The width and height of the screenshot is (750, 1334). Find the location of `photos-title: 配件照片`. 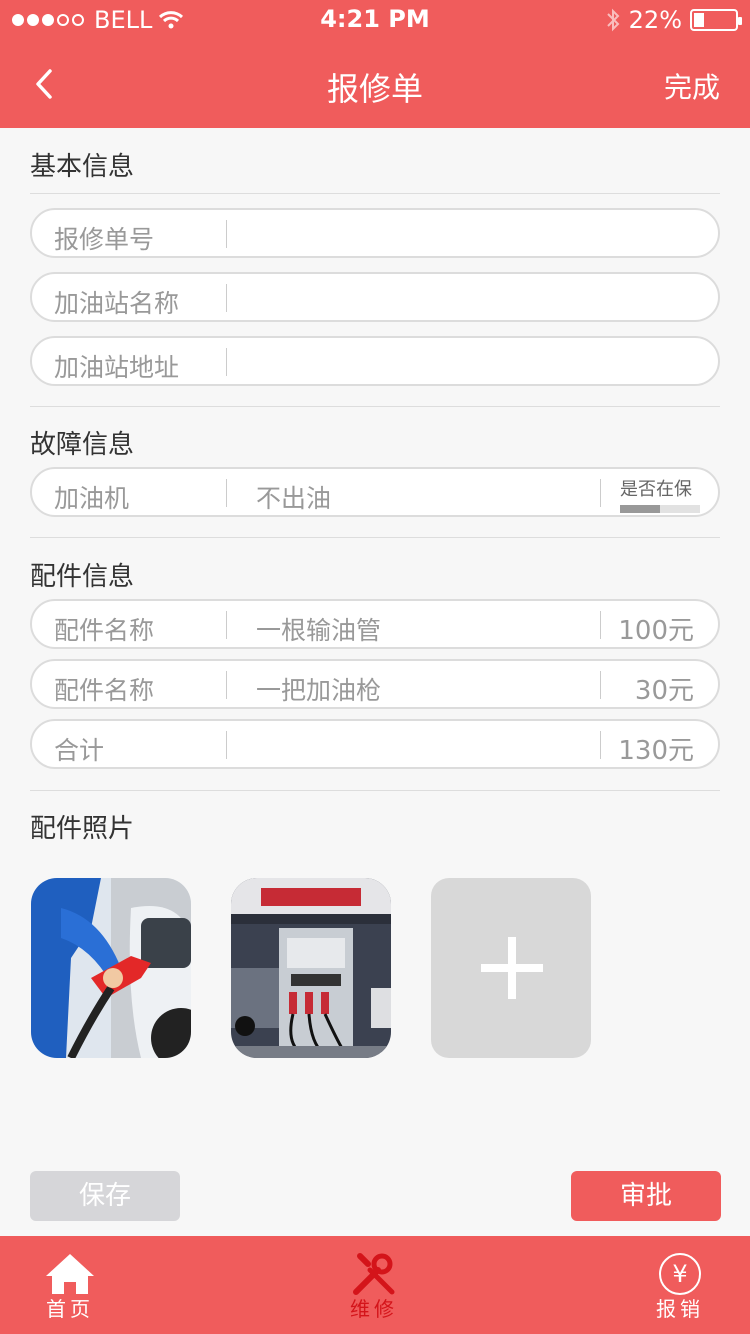

photos-title: 配件照片 is located at coordinates (82, 829).